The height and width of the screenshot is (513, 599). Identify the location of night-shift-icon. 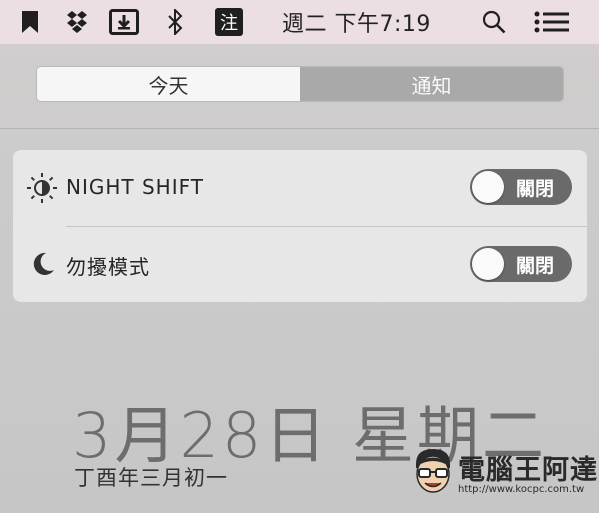
(42, 188).